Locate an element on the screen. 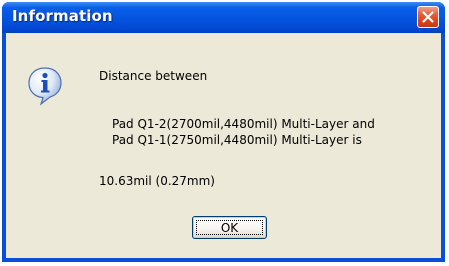 This screenshot has height=266, width=449. close-icon is located at coordinates (428, 17).